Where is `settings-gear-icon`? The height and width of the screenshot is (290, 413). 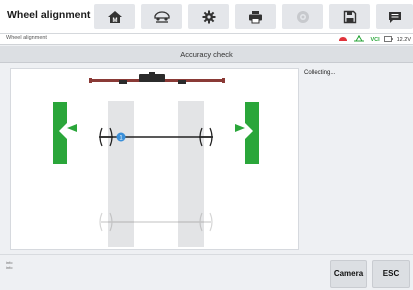
settings-gear-icon is located at coordinates (209, 17).